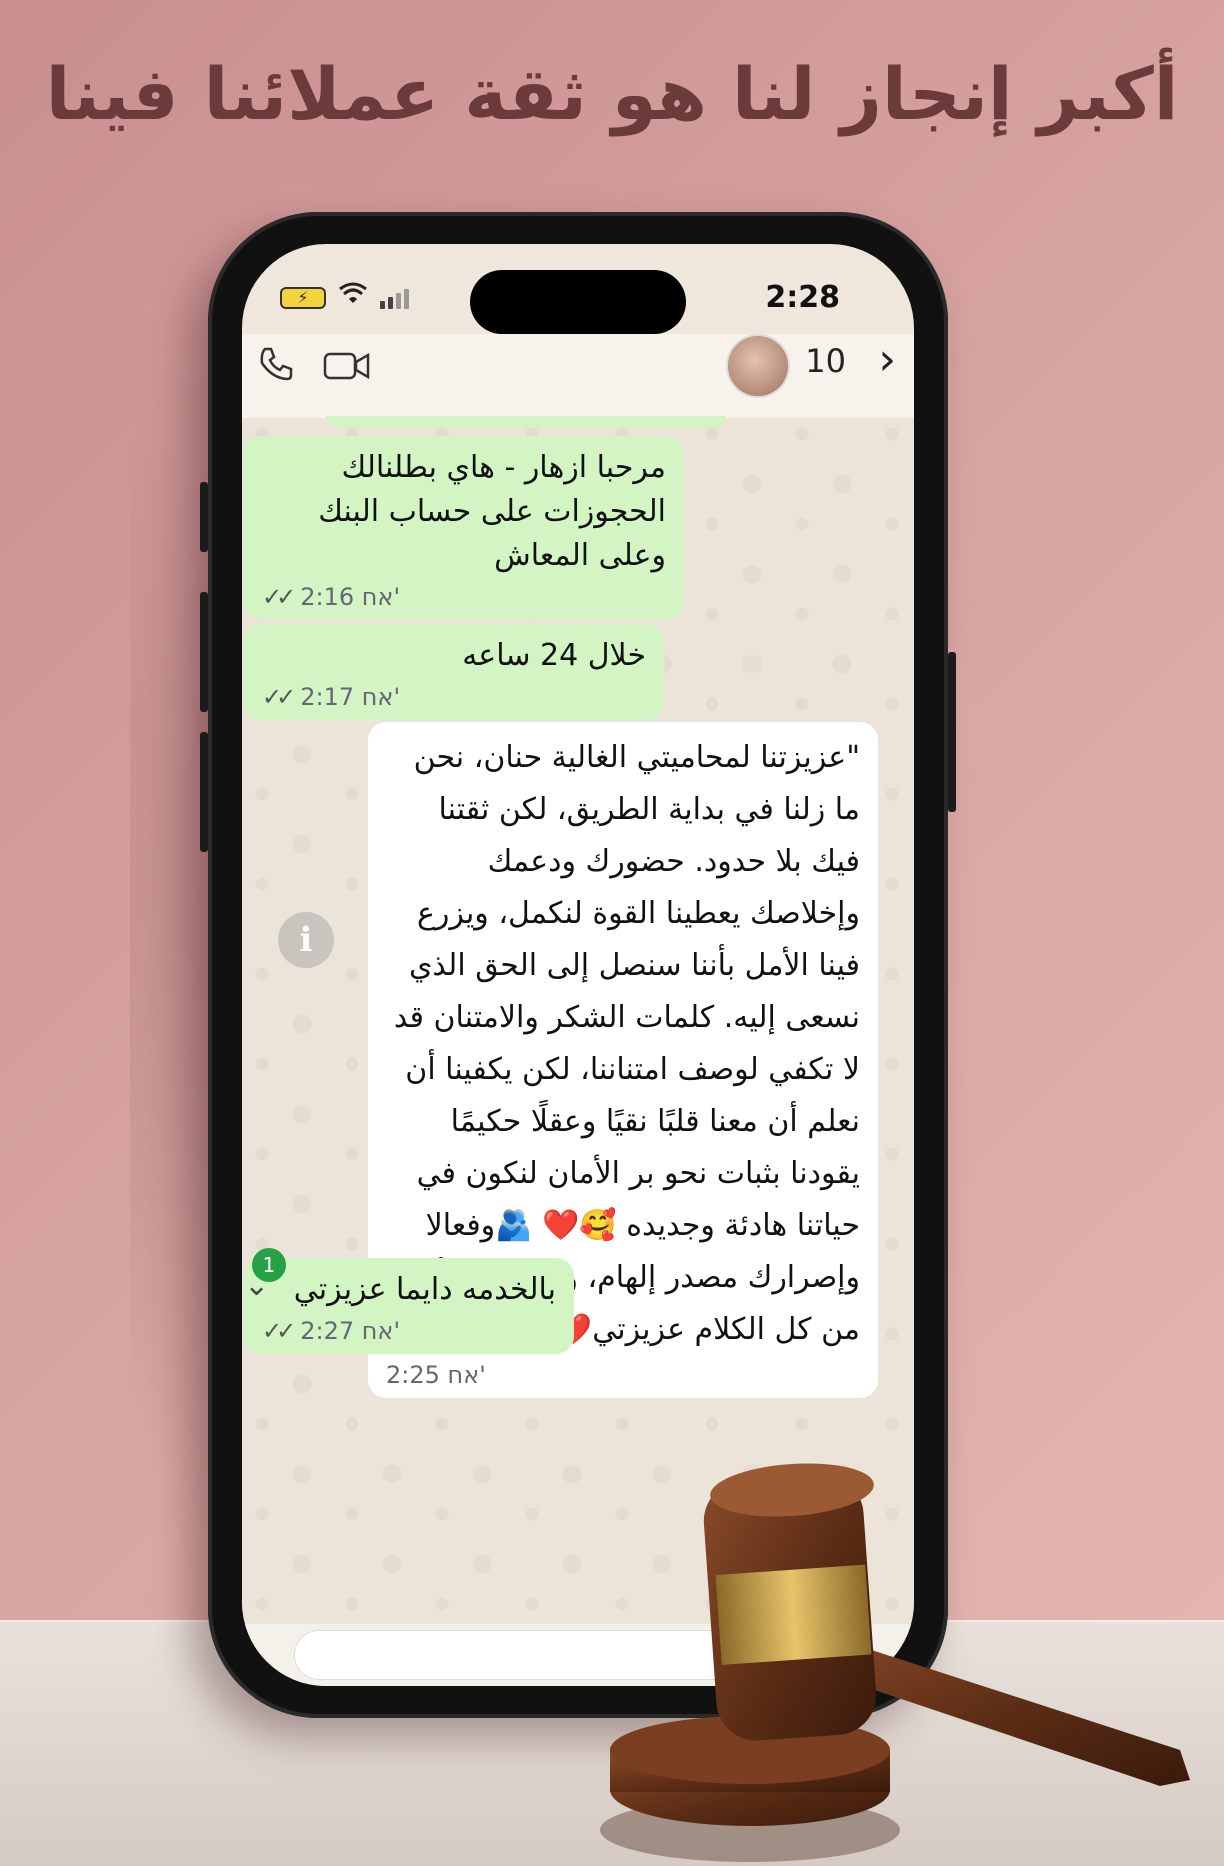 Image resolution: width=1224 pixels, height=1866 pixels. I want to click on status-icons: ⚡, so click(344, 297).